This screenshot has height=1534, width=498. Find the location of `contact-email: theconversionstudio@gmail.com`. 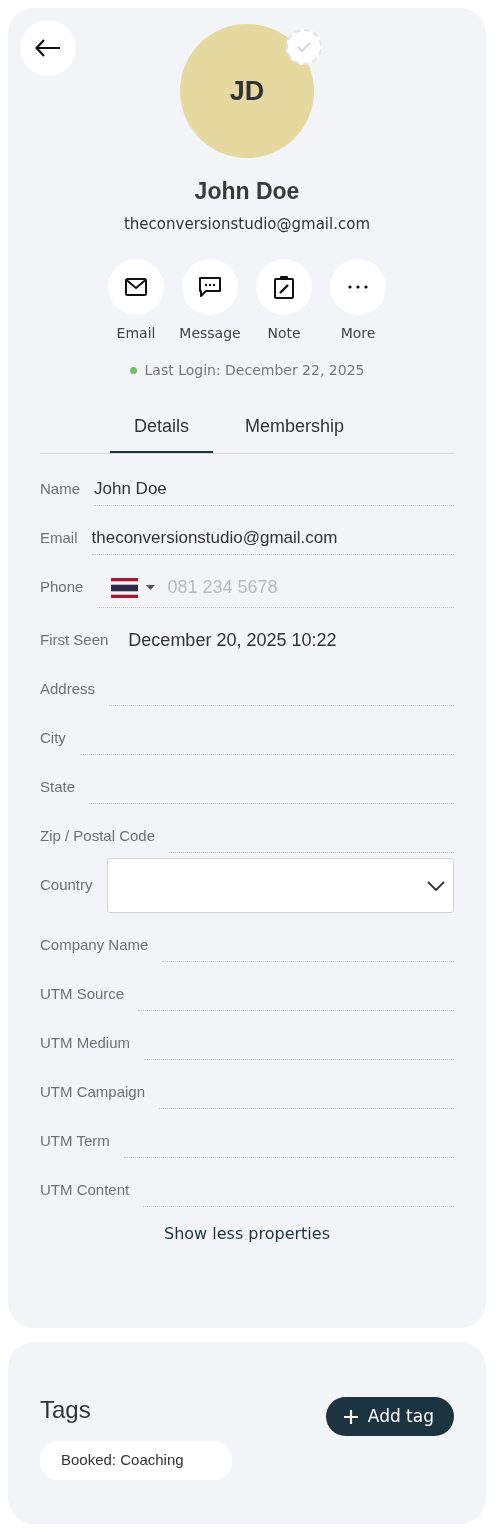

contact-email: theconversionstudio@gmail.com is located at coordinates (247, 223).